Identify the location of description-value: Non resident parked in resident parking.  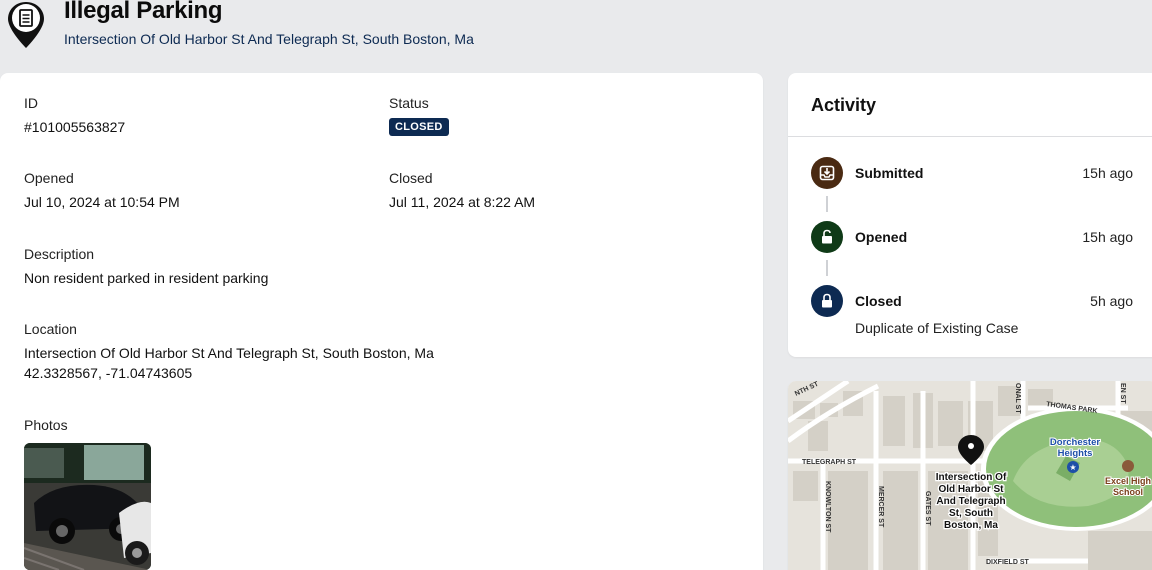
(146, 278).